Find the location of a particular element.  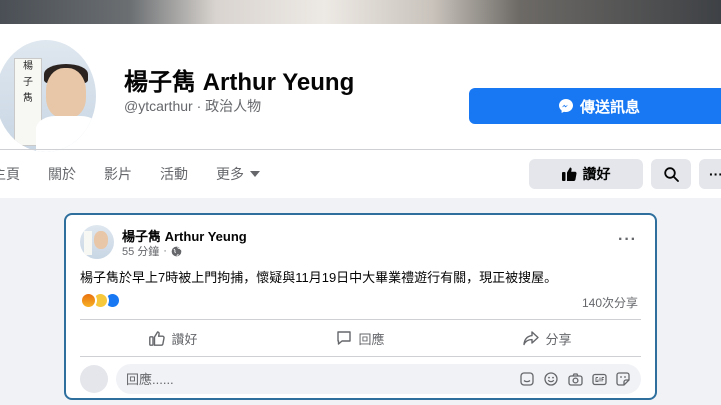

page-handle-row: @ytcarthur · 政治人物 is located at coordinates (193, 106).